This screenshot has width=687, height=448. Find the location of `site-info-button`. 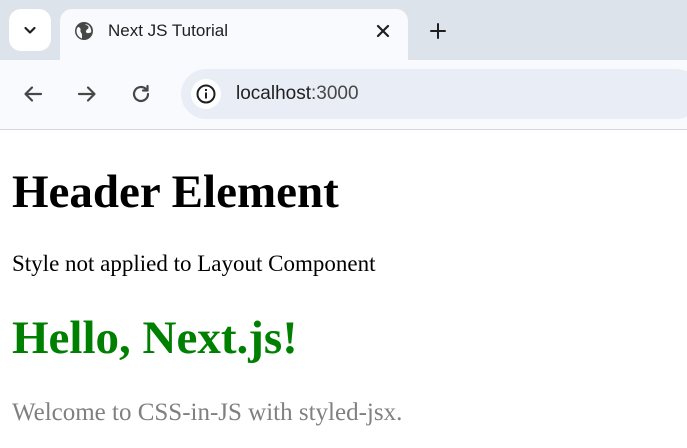

site-info-button is located at coordinates (206, 94).